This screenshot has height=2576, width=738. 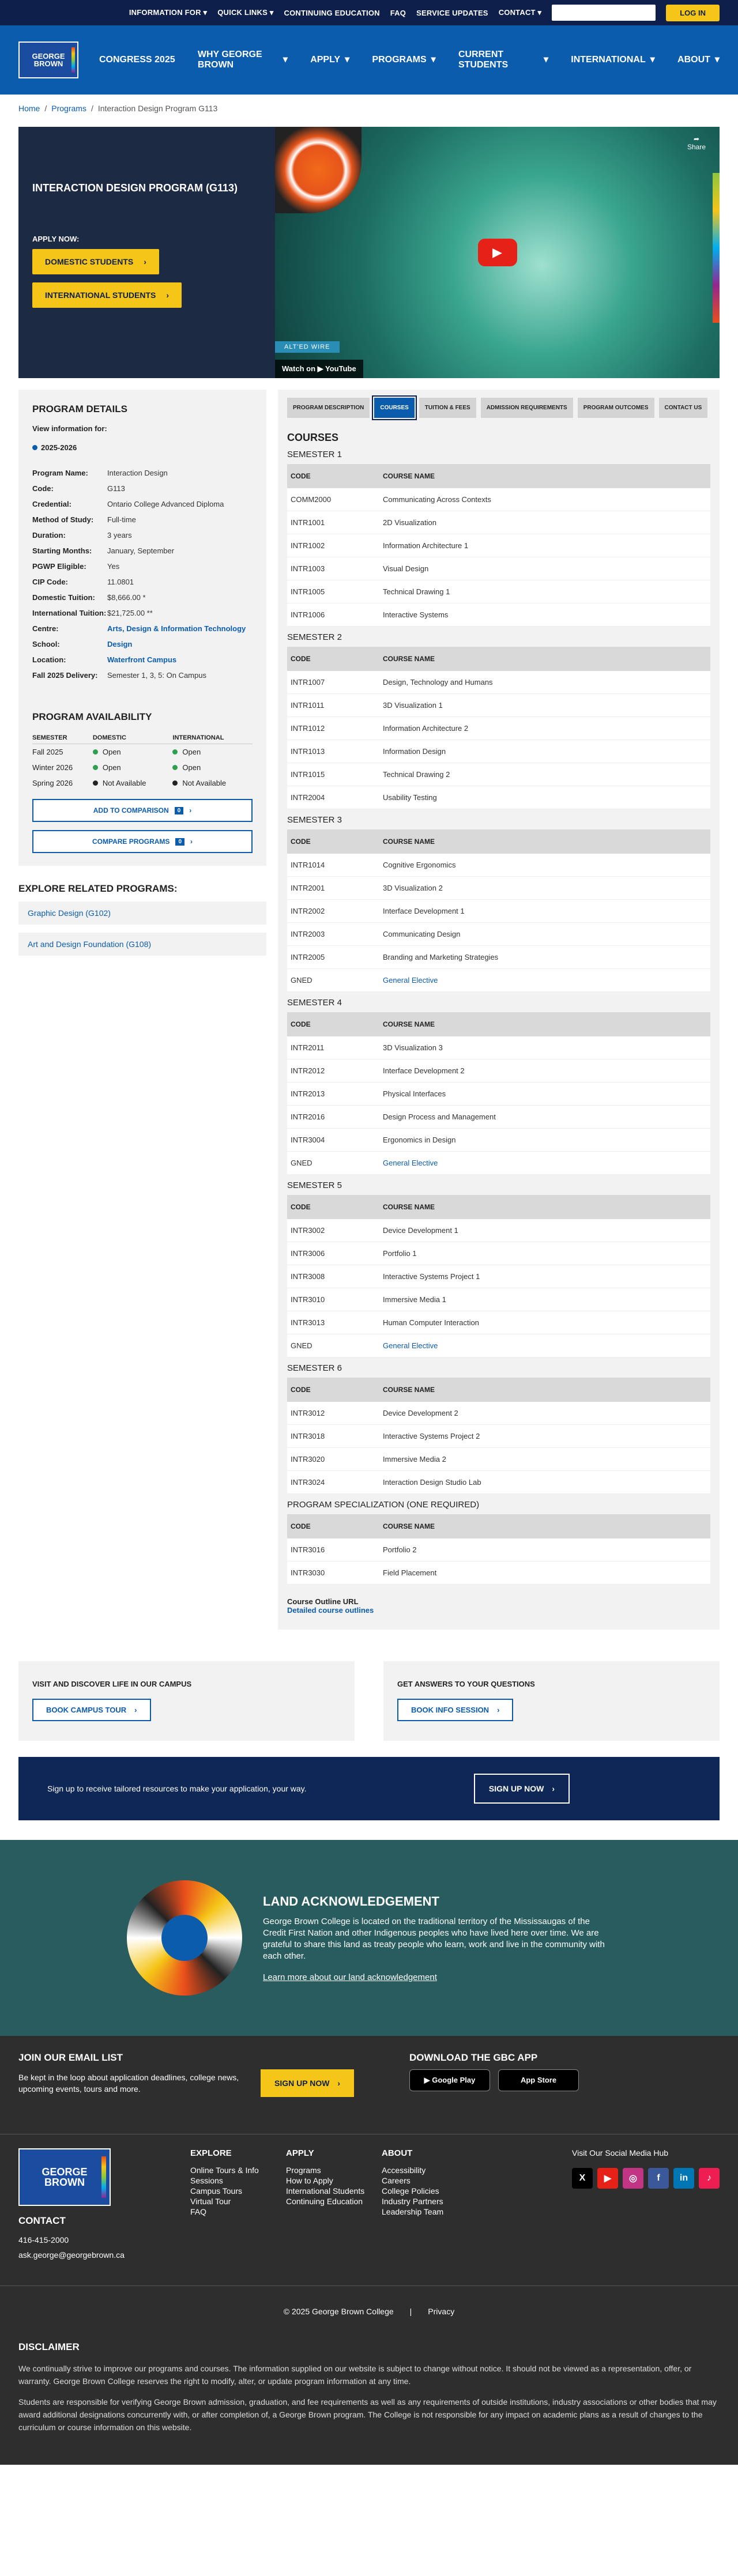 I want to click on semester-cell: Spring 2026, so click(x=52, y=783).